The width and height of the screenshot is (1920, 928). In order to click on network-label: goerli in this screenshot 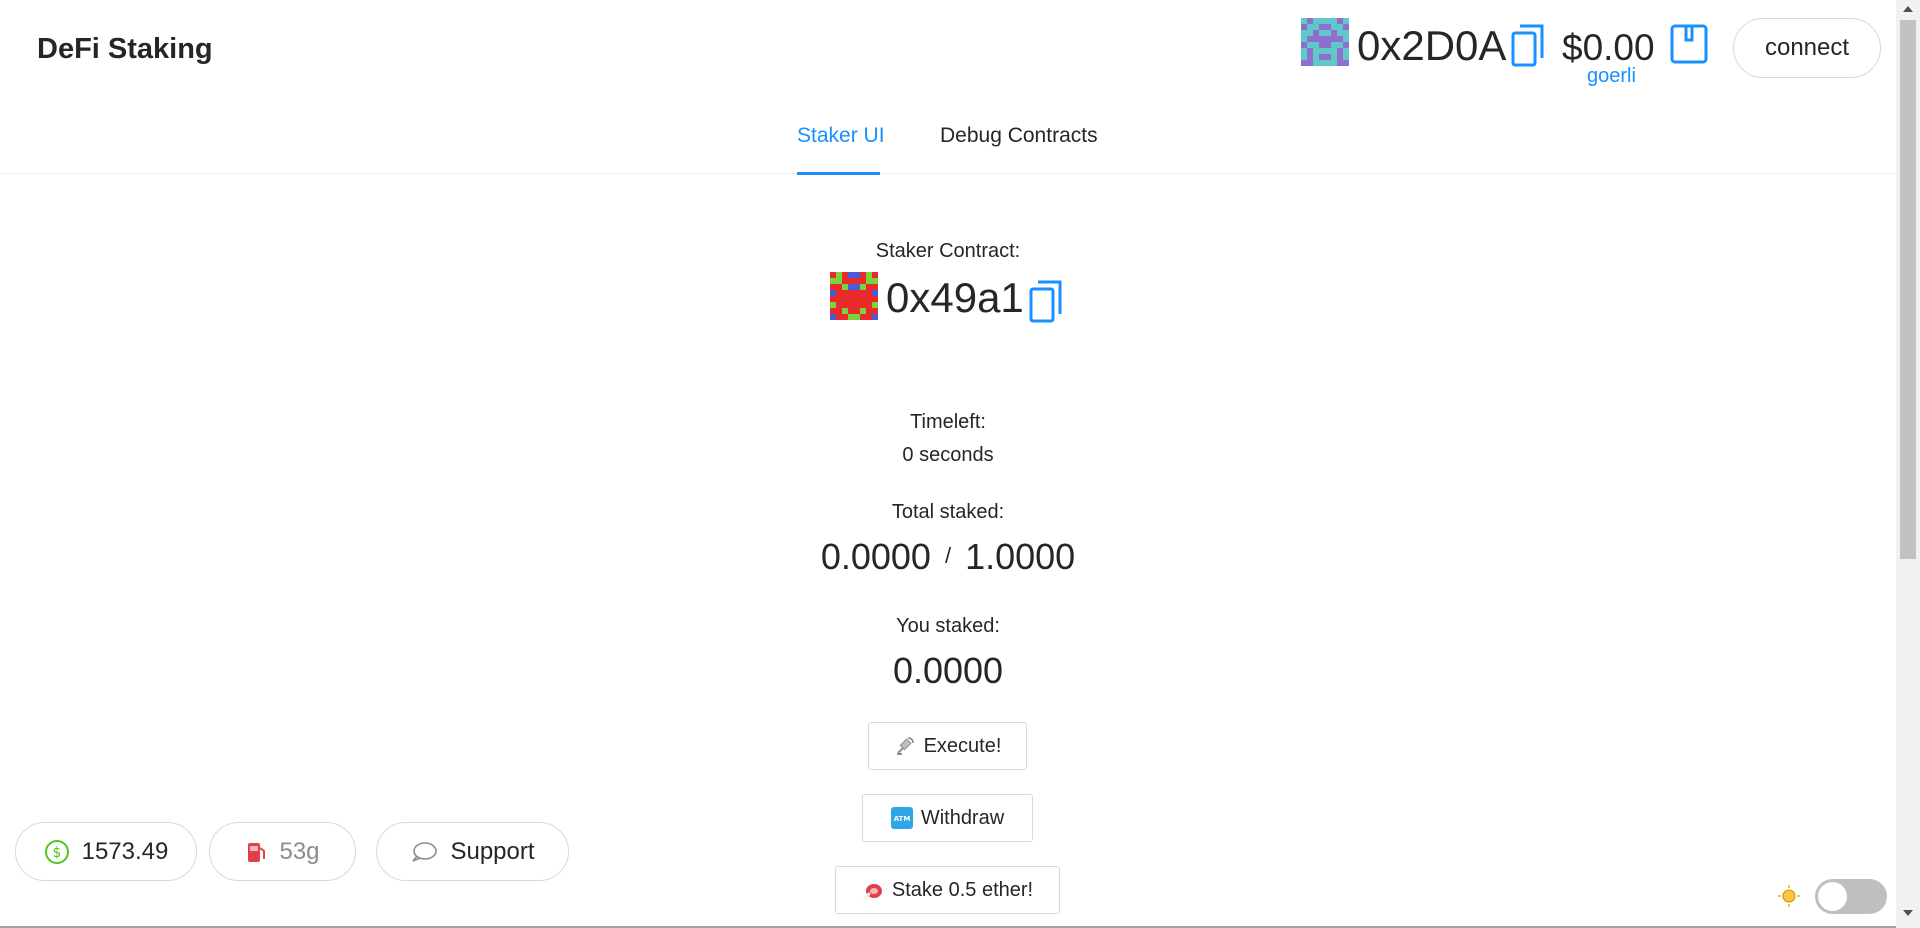, I will do `click(1611, 76)`.